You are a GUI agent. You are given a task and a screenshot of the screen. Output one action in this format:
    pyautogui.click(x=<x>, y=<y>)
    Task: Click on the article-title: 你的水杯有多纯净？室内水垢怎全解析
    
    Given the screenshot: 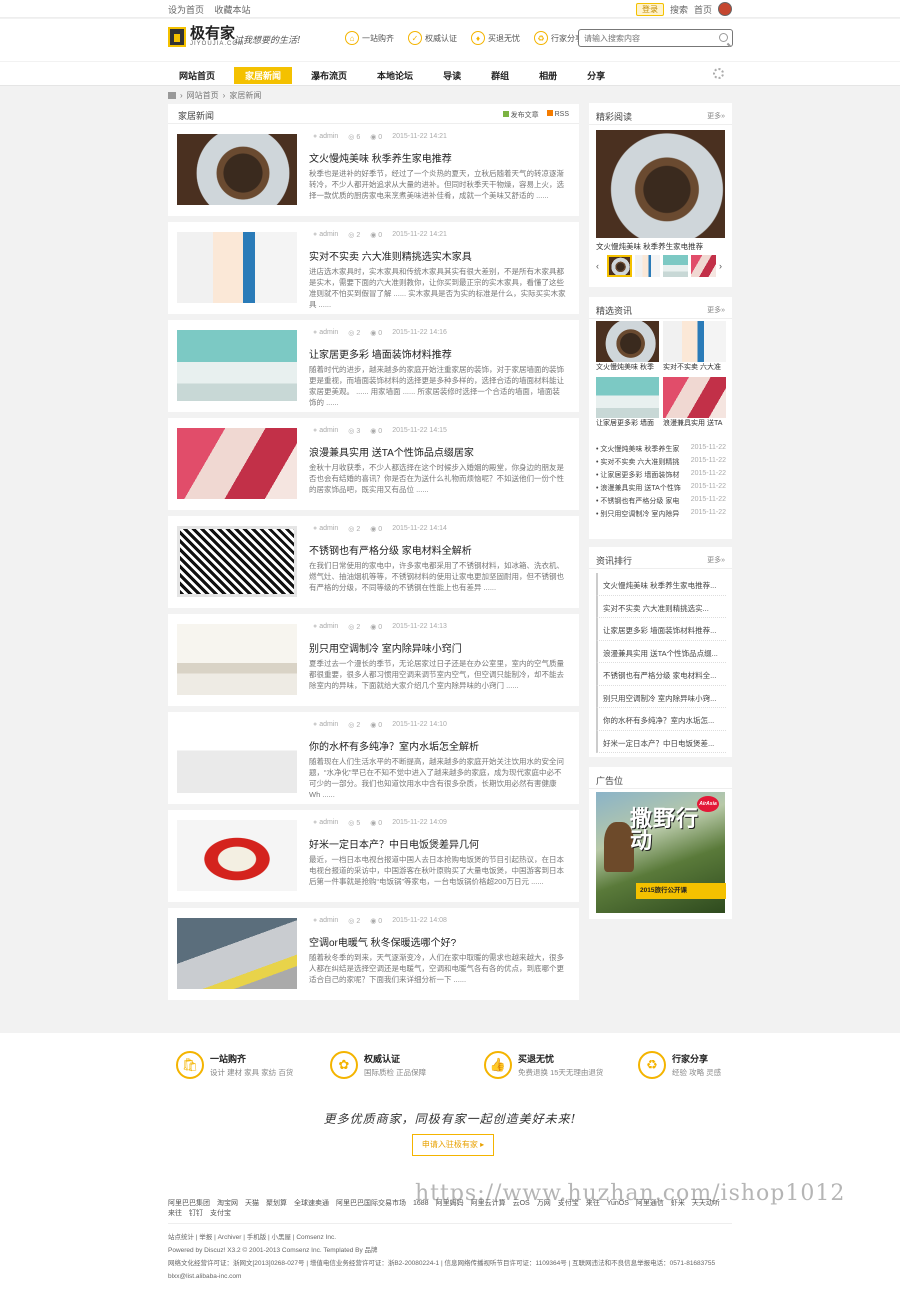 What is the action you would take?
    pyautogui.click(x=394, y=745)
    